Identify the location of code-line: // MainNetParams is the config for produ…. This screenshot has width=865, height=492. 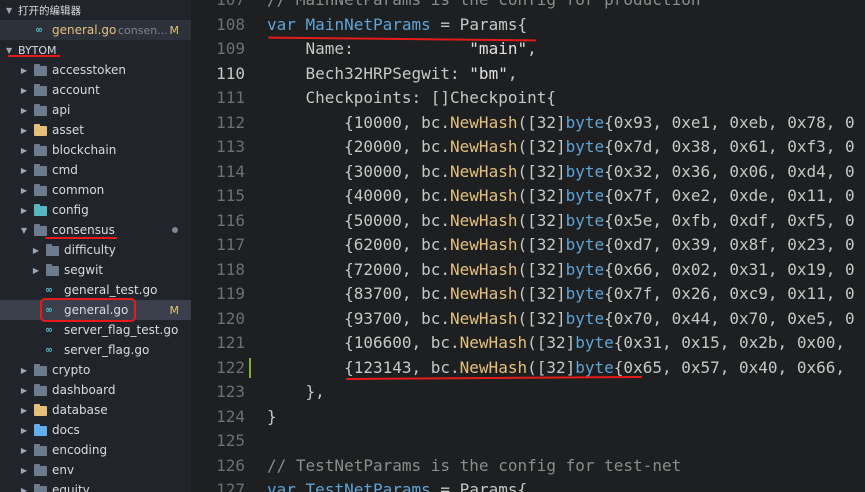
(483, 6).